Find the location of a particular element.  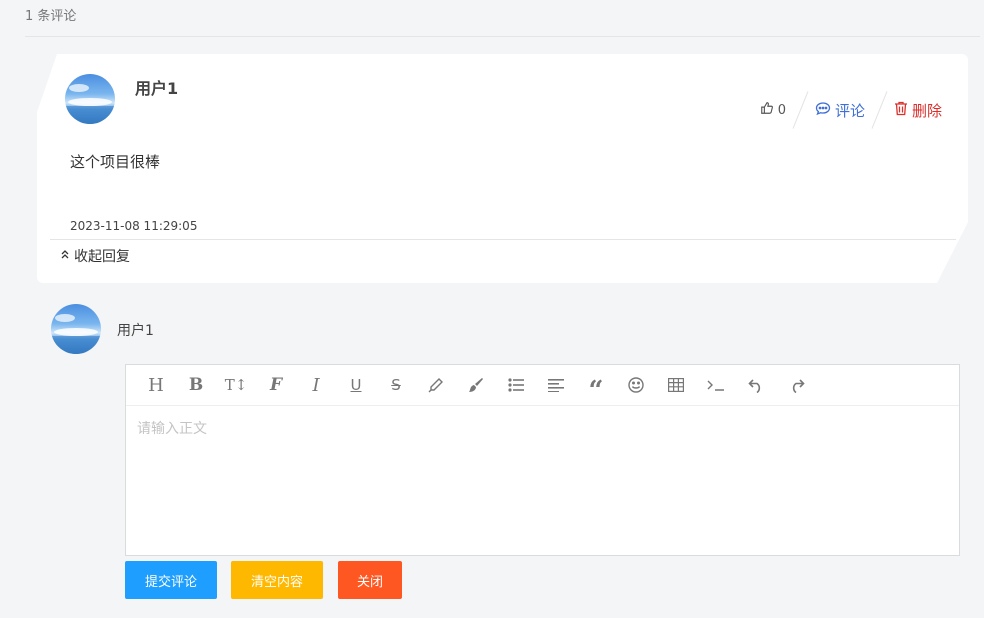

delete-button: 删除 is located at coordinates (918, 110).